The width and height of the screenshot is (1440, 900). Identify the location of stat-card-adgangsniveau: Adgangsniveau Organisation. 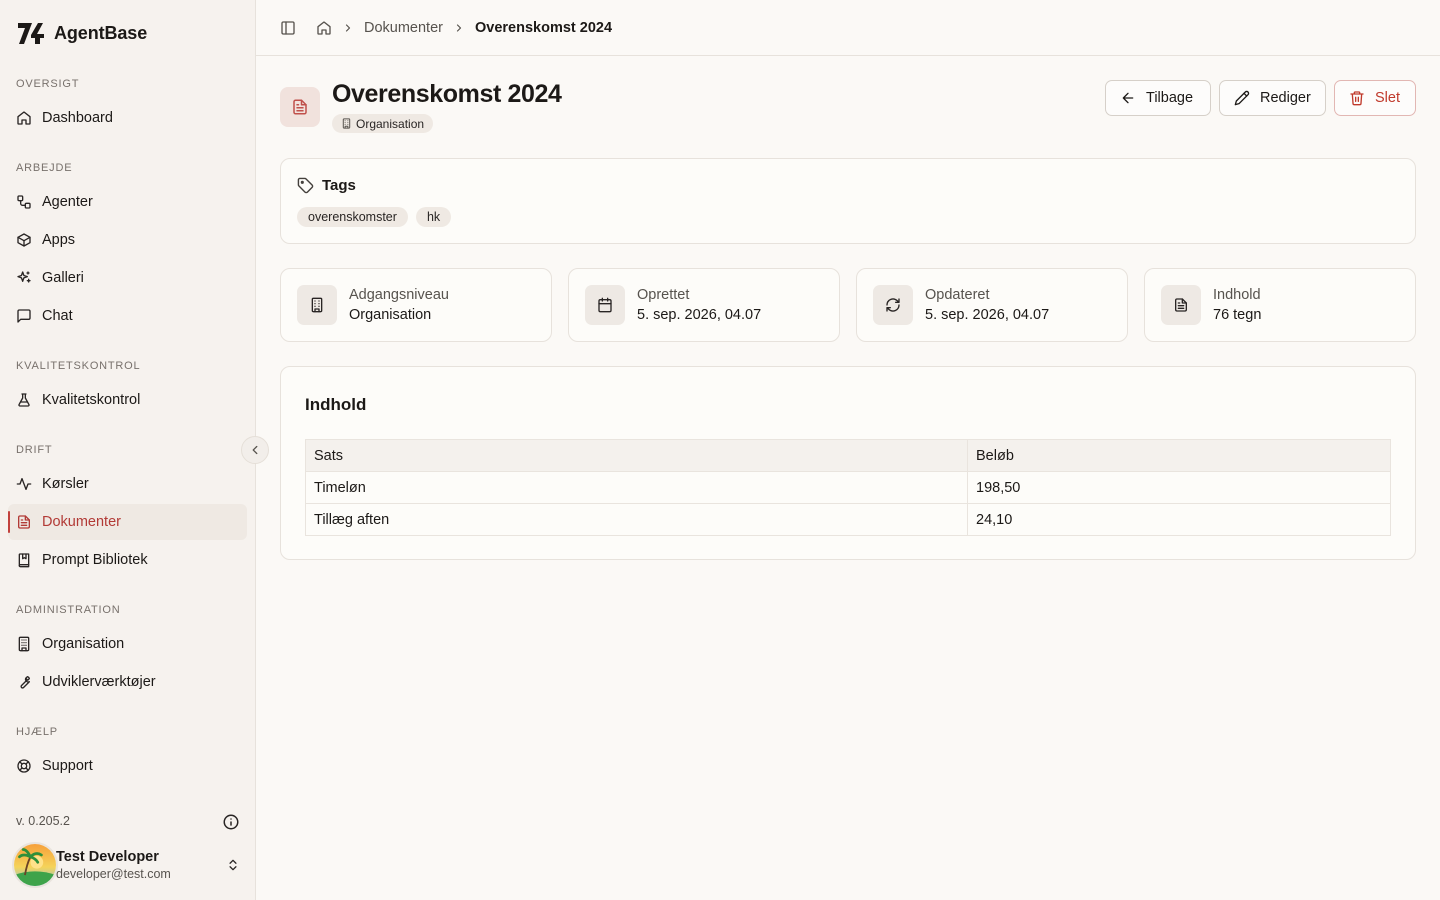
(416, 305).